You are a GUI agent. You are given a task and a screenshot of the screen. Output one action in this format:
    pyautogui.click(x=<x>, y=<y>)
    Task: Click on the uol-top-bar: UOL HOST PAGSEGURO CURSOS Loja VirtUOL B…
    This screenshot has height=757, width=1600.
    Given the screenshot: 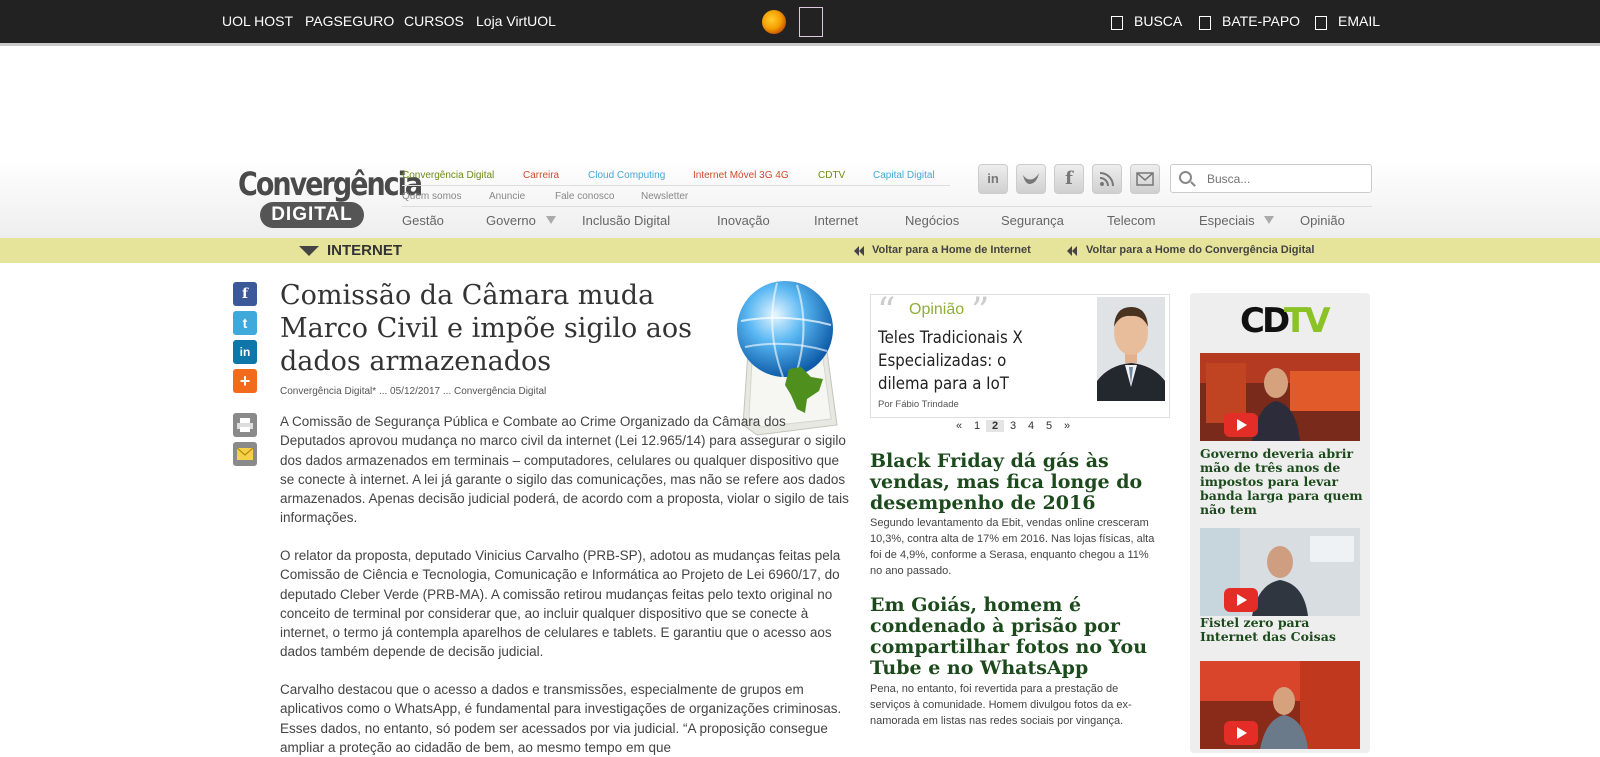 What is the action you would take?
    pyautogui.click(x=800, y=23)
    